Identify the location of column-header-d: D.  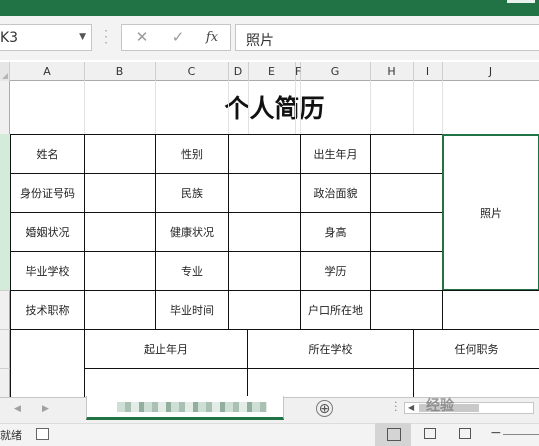
(238, 71).